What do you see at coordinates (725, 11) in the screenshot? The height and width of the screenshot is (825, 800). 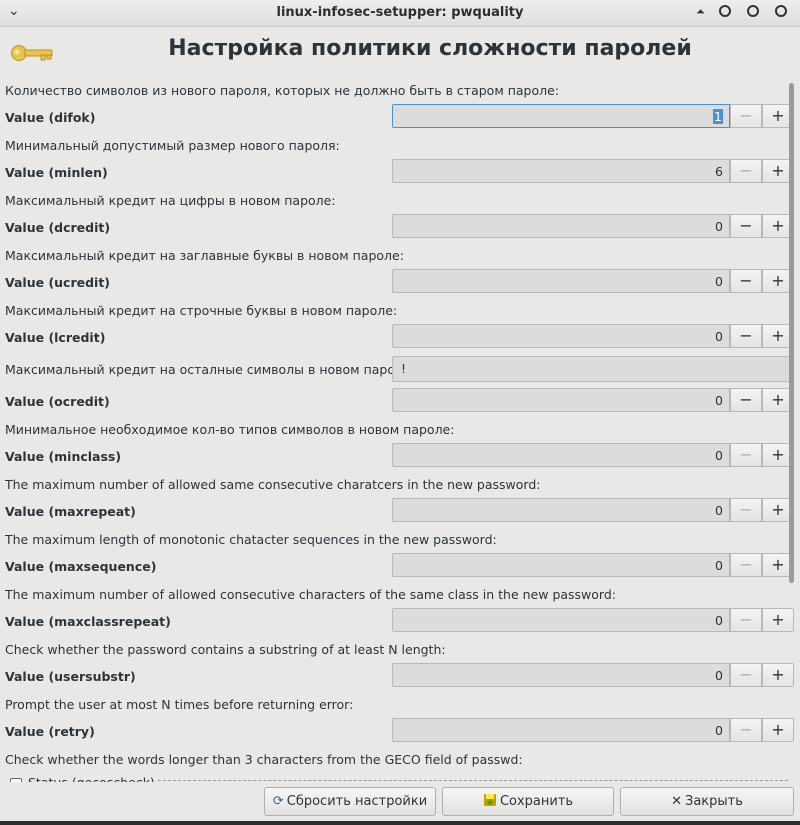 I see `minimize-button` at bounding box center [725, 11].